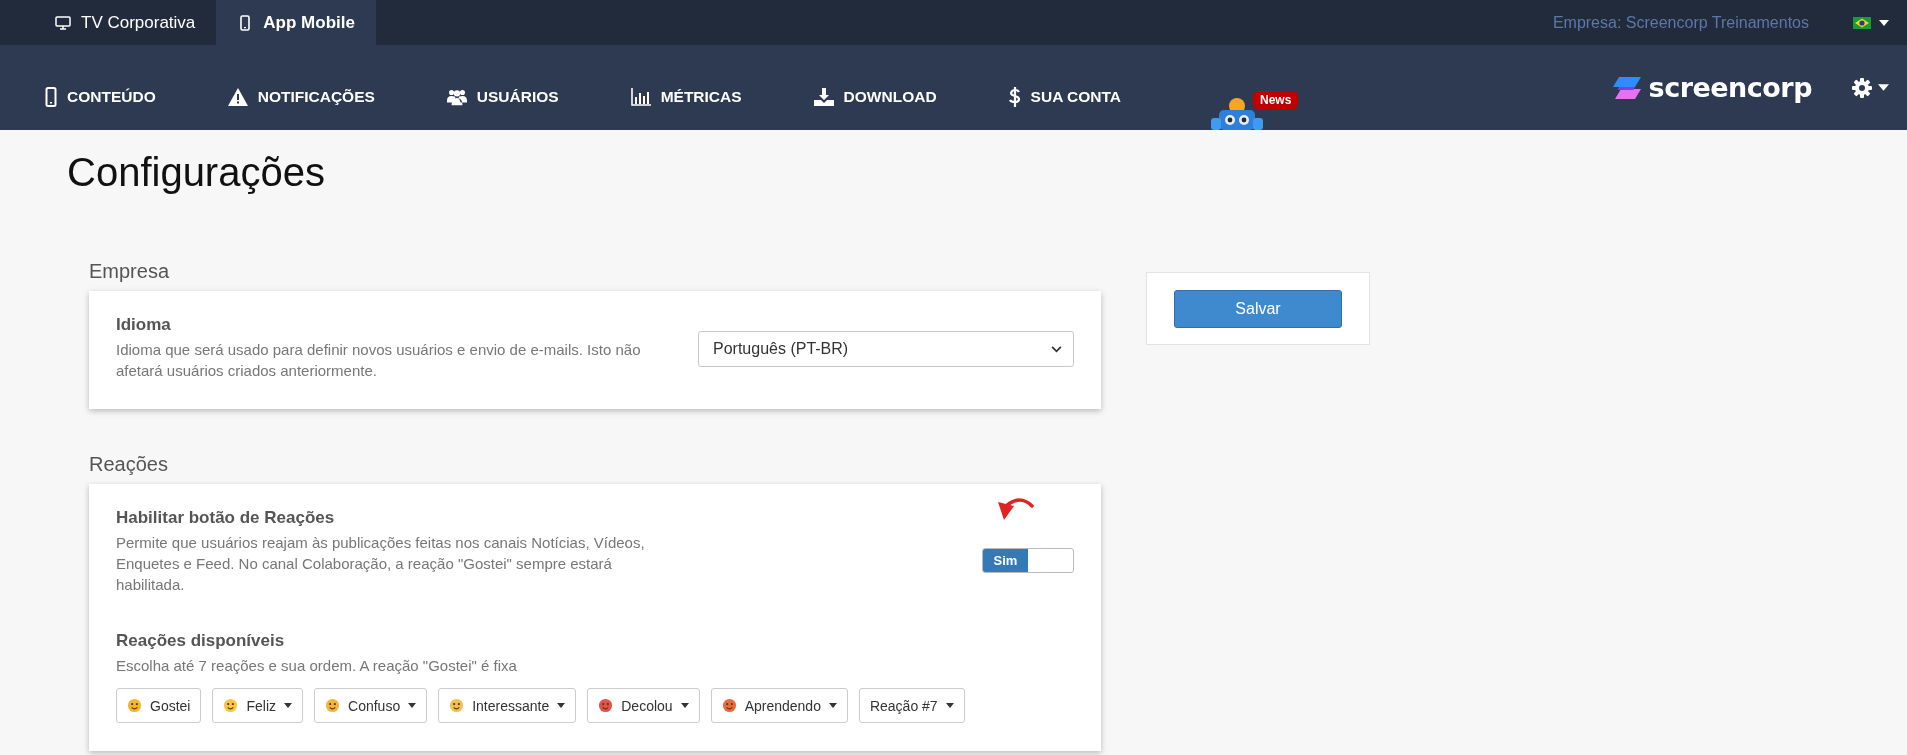 The image size is (1907, 755). Describe the element at coordinates (456, 96) in the screenshot. I see `users-icon` at that location.